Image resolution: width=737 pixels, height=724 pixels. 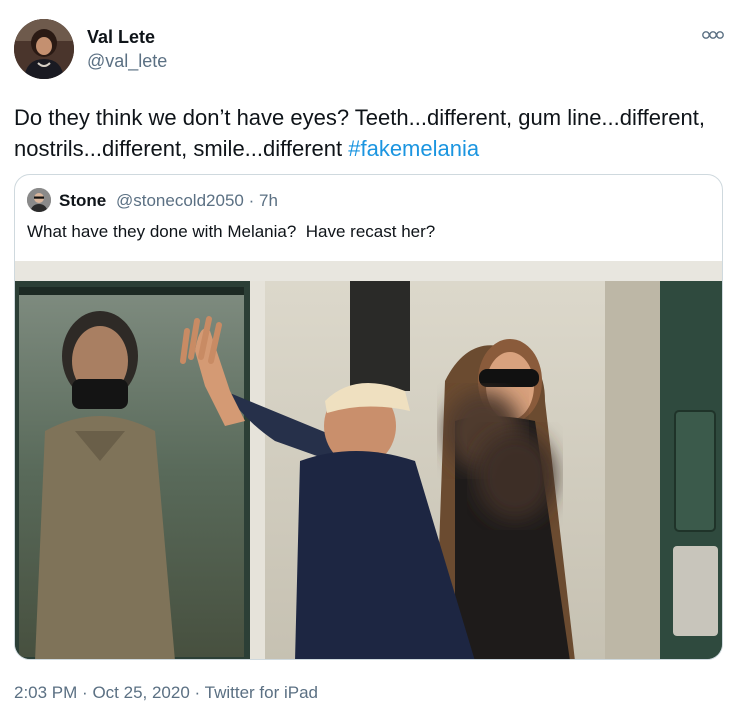 I want to click on more-options-button, so click(x=713, y=35).